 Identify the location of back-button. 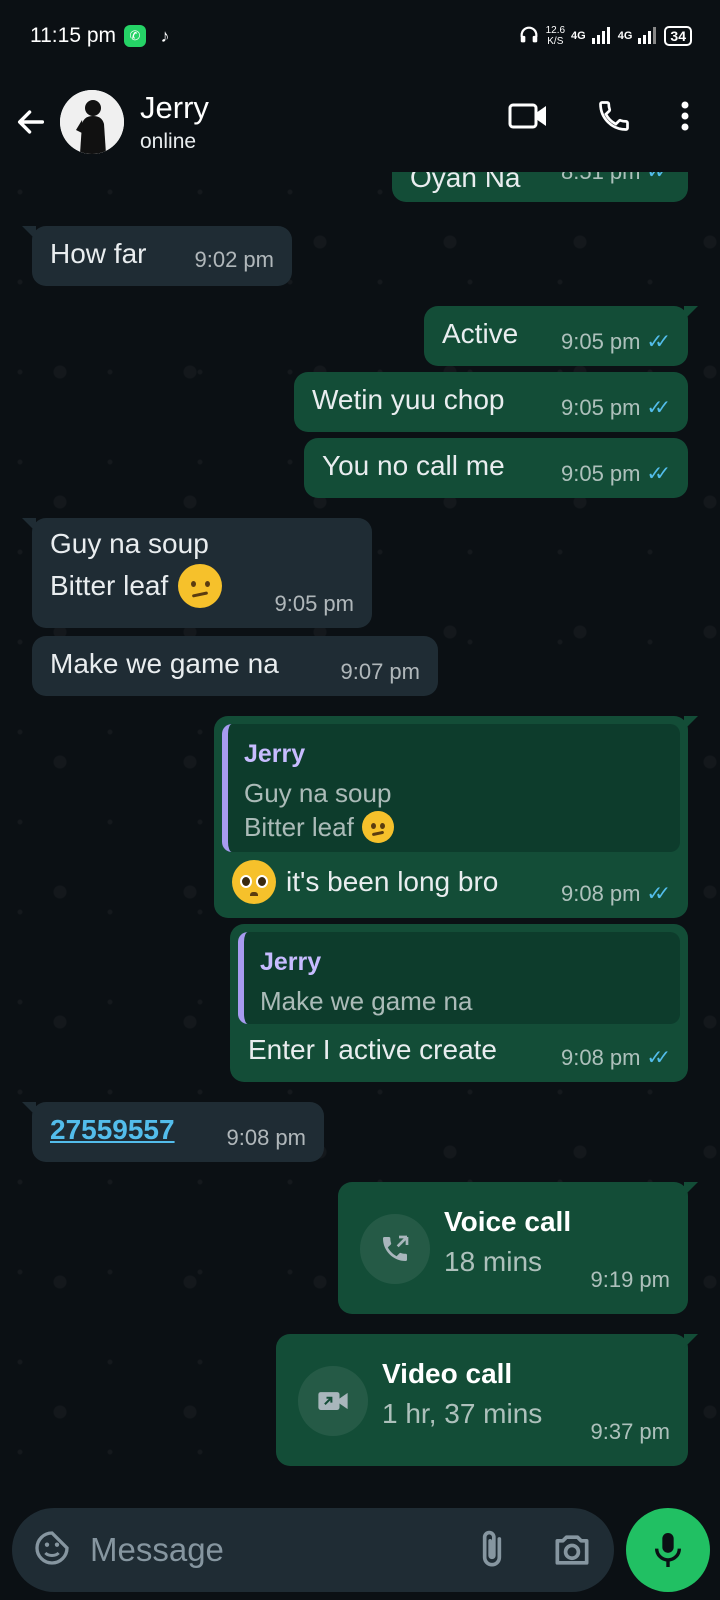
(31, 122).